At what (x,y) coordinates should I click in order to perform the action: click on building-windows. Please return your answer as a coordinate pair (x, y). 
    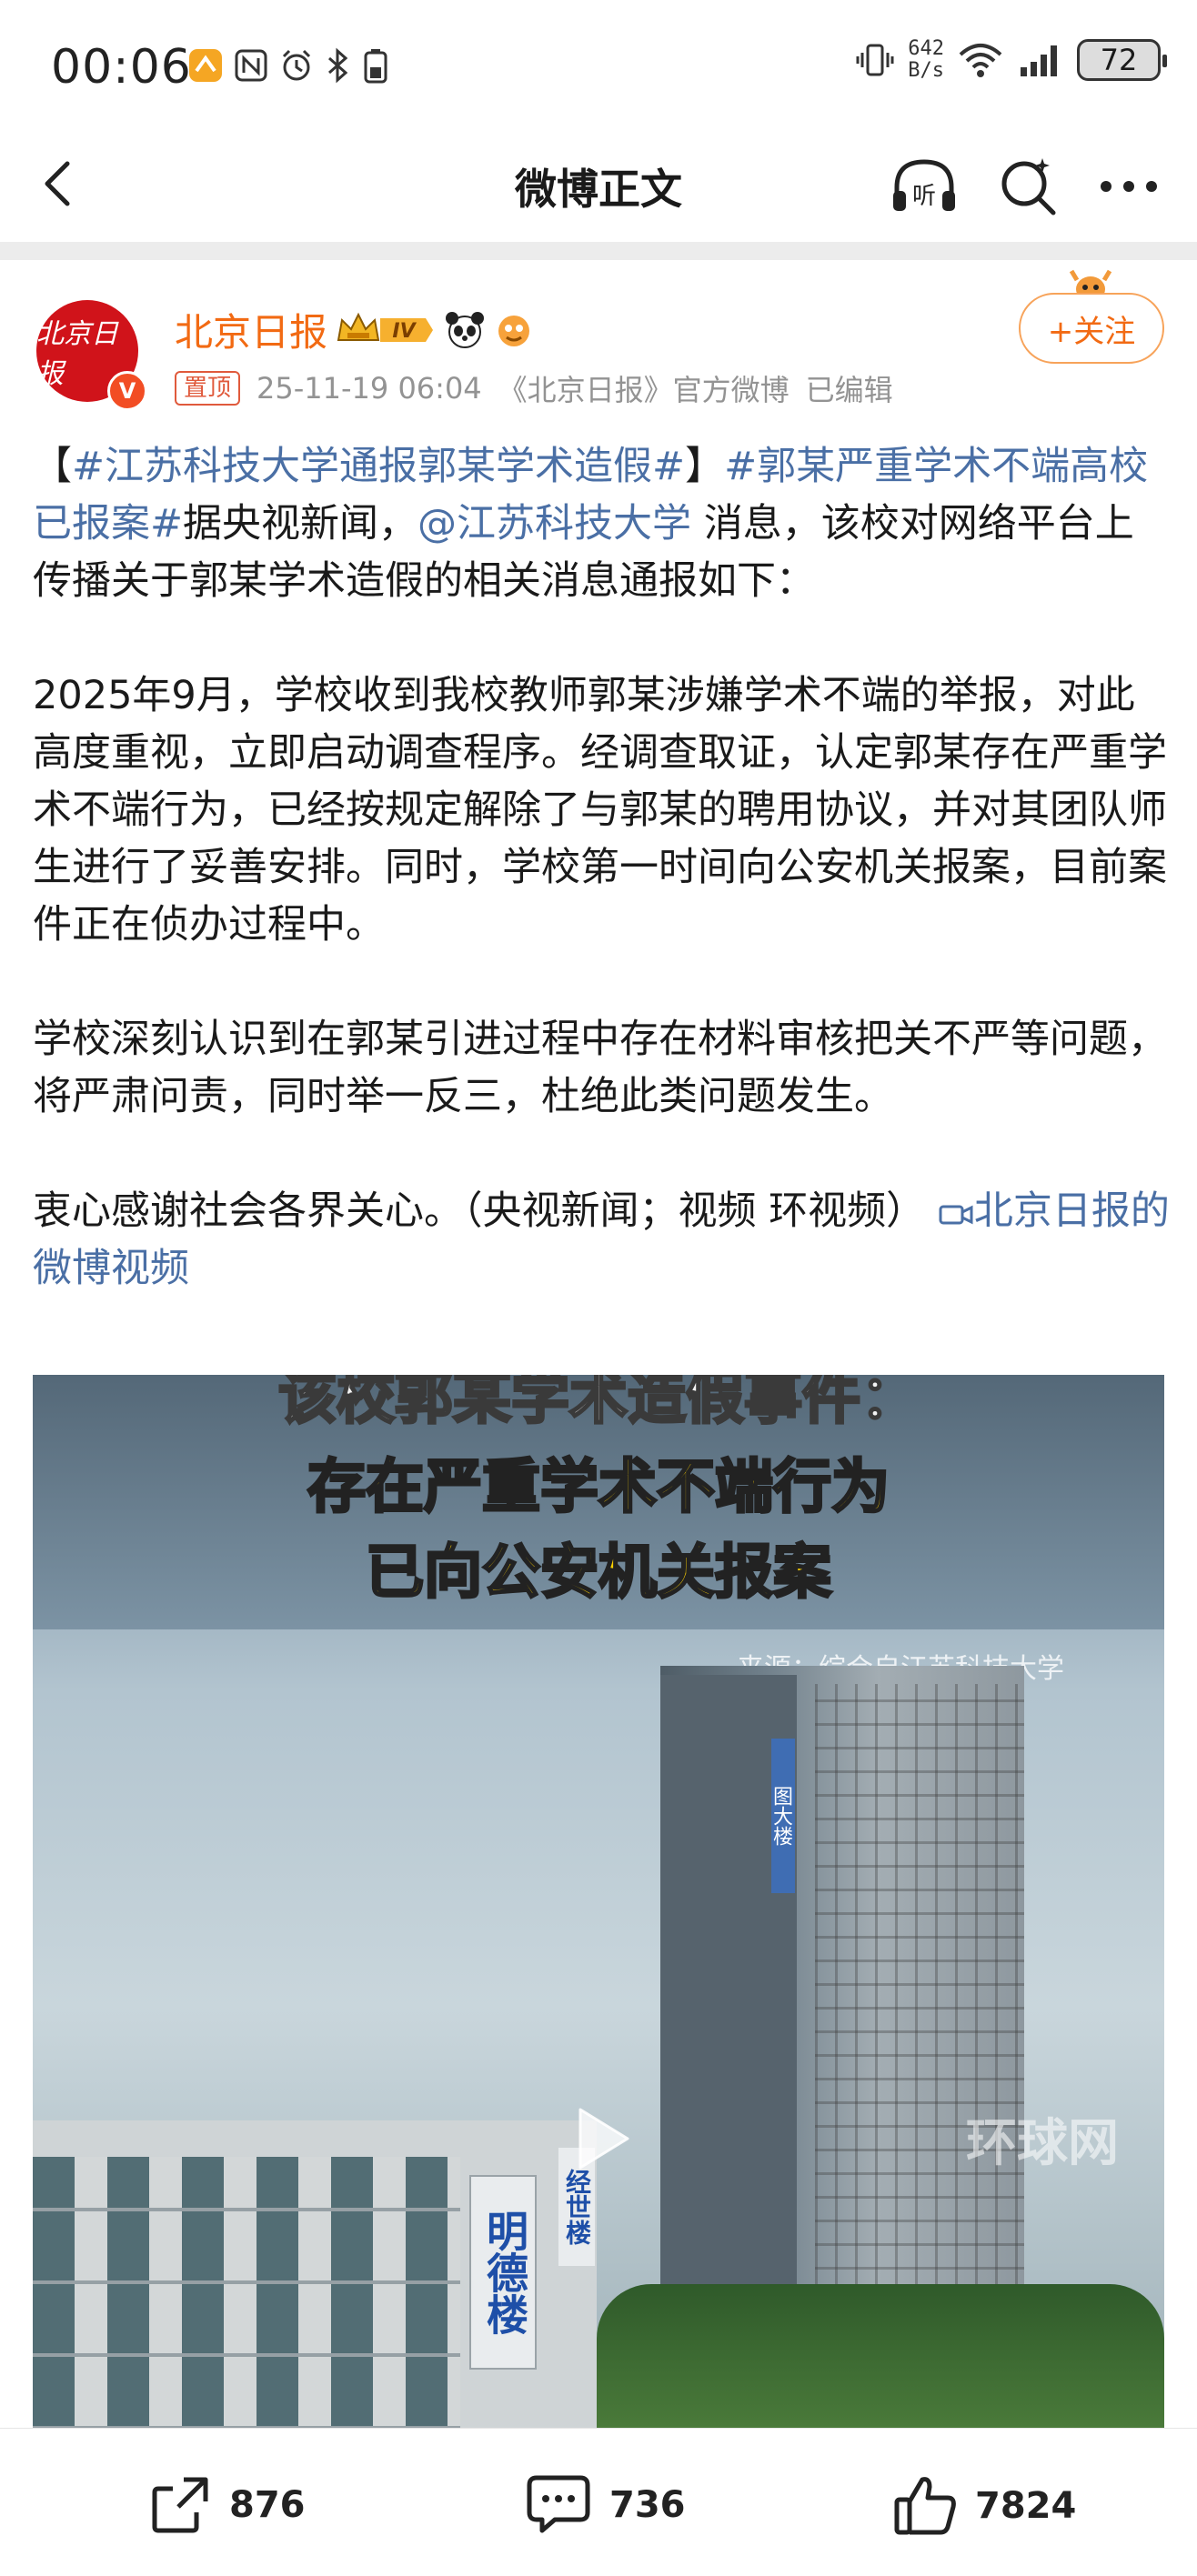
    Looking at the image, I should click on (246, 2292).